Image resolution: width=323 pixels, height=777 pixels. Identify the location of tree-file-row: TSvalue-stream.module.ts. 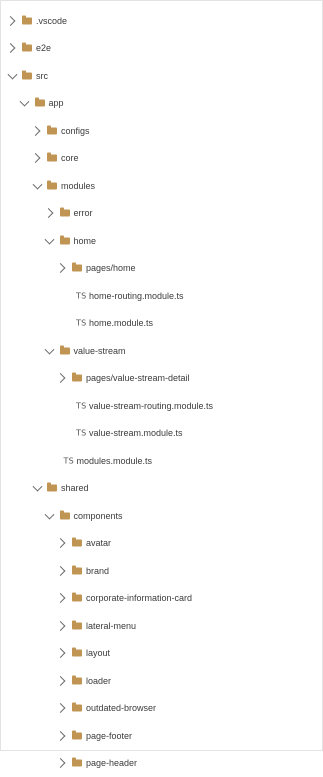
(162, 434).